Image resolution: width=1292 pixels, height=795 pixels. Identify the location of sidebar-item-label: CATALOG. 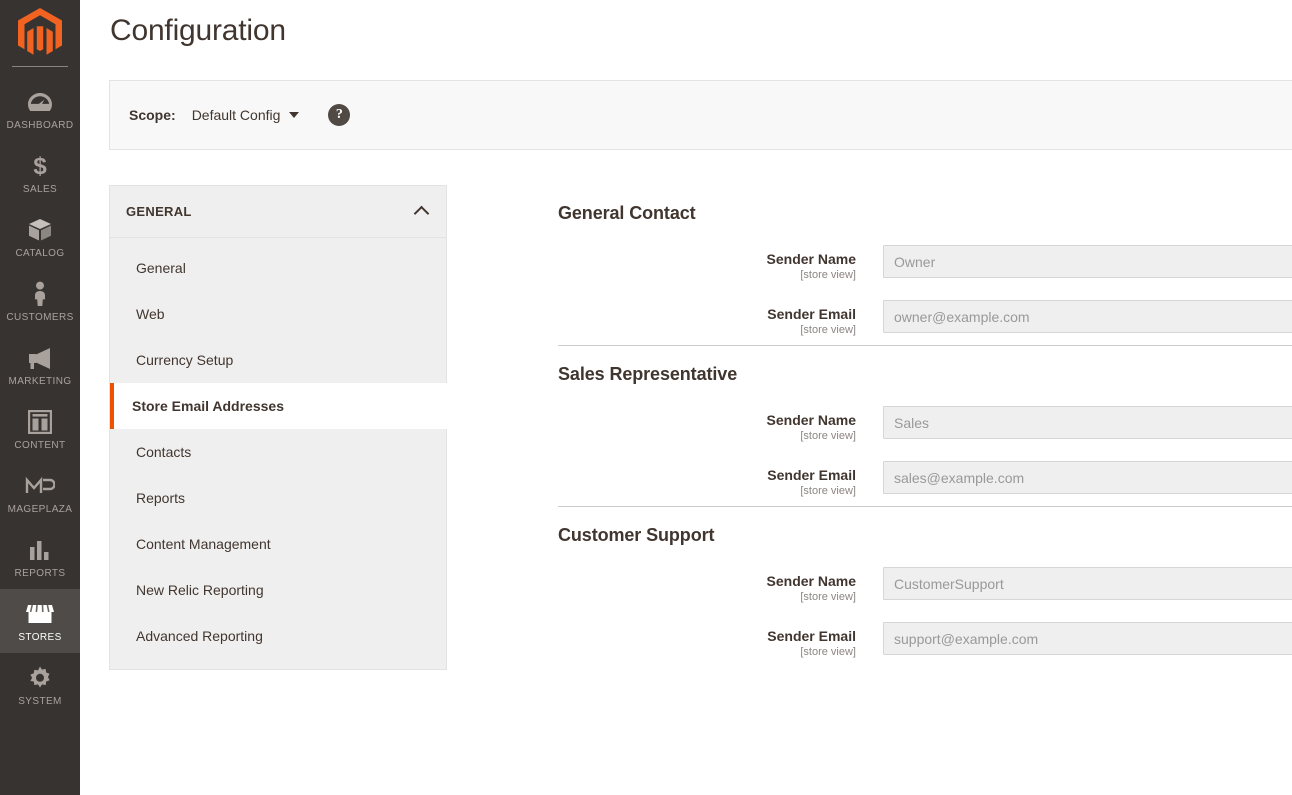
(40, 253).